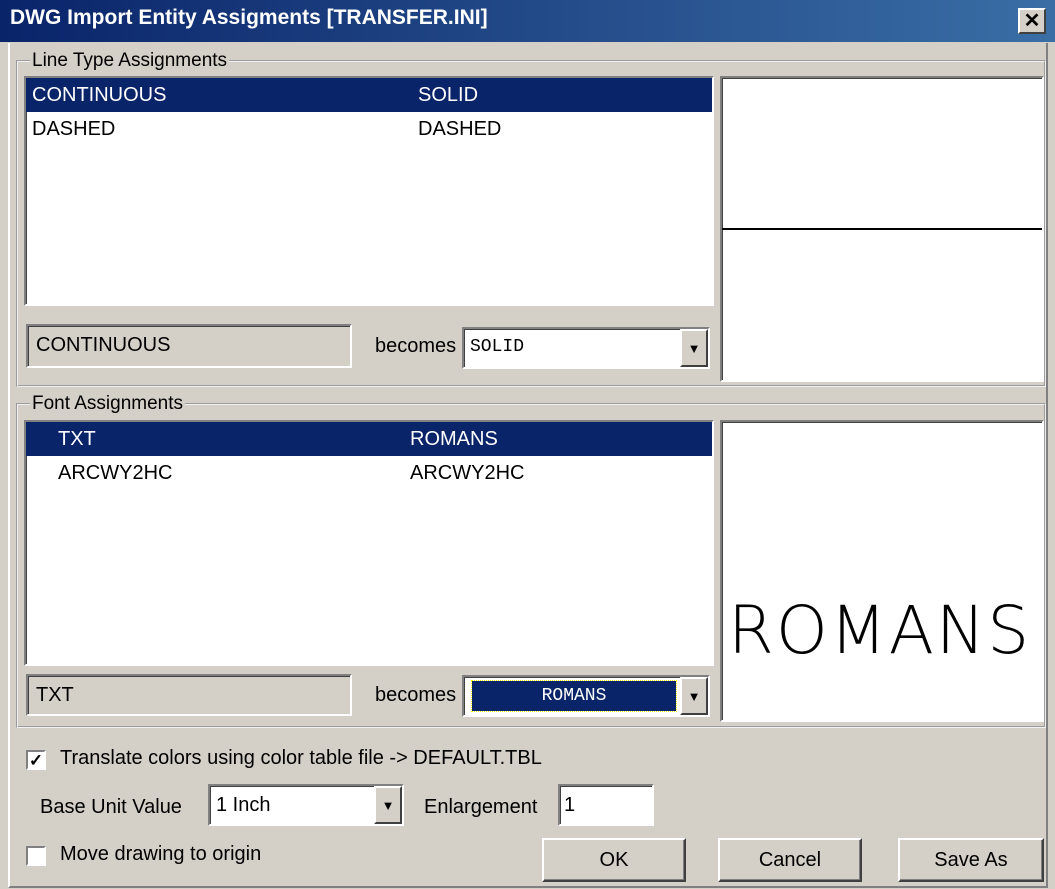  What do you see at coordinates (369, 473) in the screenshot?
I see `font-row: ARCWY2HC ARCWY2HC` at bounding box center [369, 473].